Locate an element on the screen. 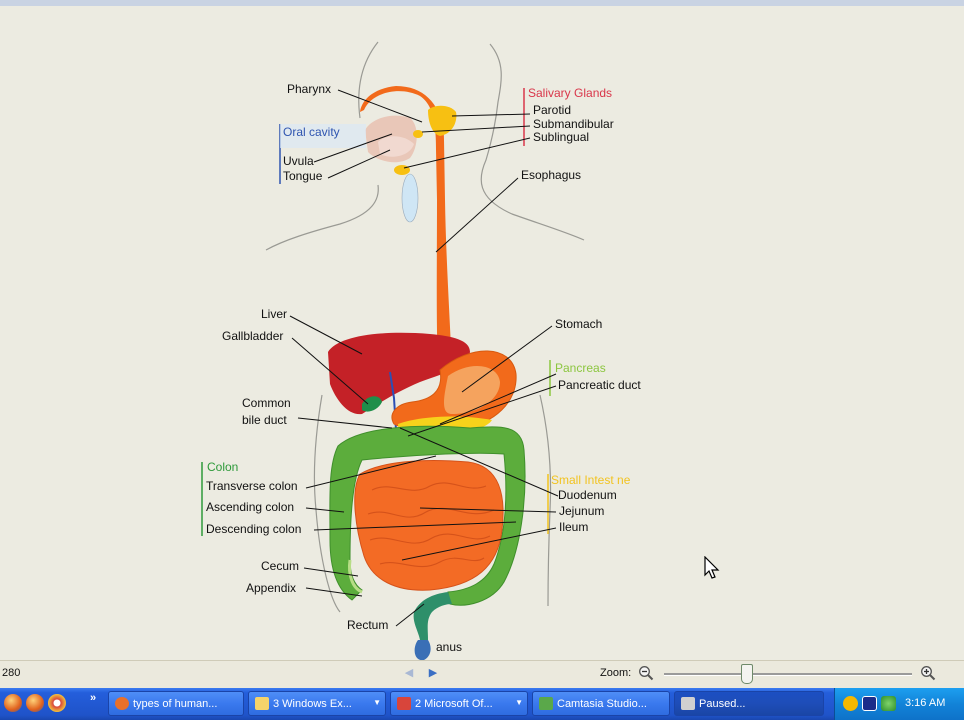 Image resolution: width=964 pixels, height=720 pixels. zoom-label: Zoom: is located at coordinates (616, 673).